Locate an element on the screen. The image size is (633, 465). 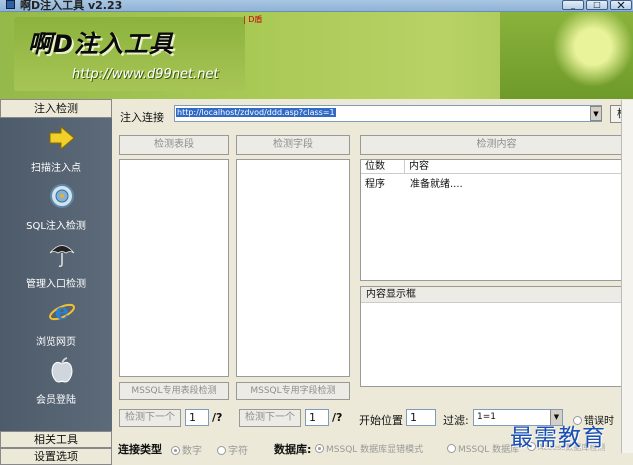
db-mssql-error-label: MSSQL 数据库显错模式 is located at coordinates (375, 450).